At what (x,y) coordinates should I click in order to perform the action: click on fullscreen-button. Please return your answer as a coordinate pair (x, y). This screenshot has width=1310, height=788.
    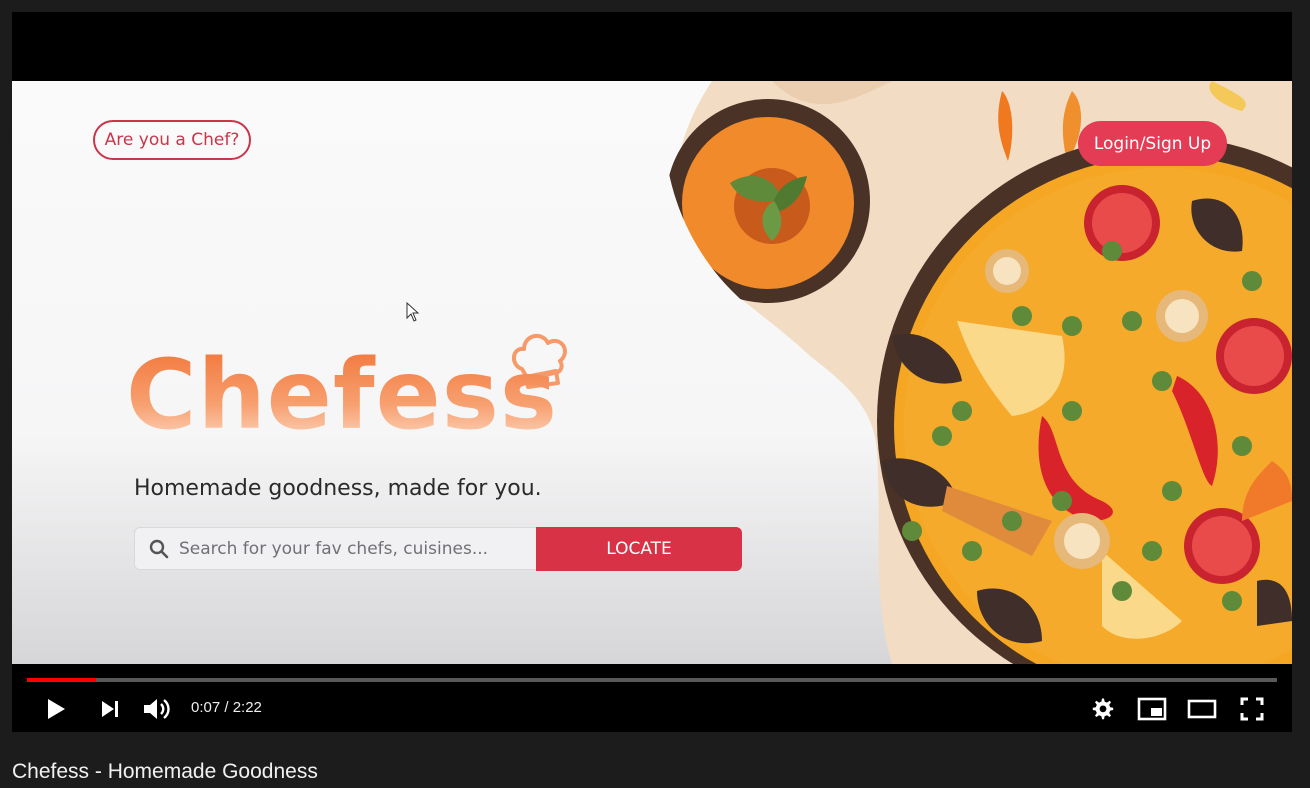
    Looking at the image, I should click on (1252, 709).